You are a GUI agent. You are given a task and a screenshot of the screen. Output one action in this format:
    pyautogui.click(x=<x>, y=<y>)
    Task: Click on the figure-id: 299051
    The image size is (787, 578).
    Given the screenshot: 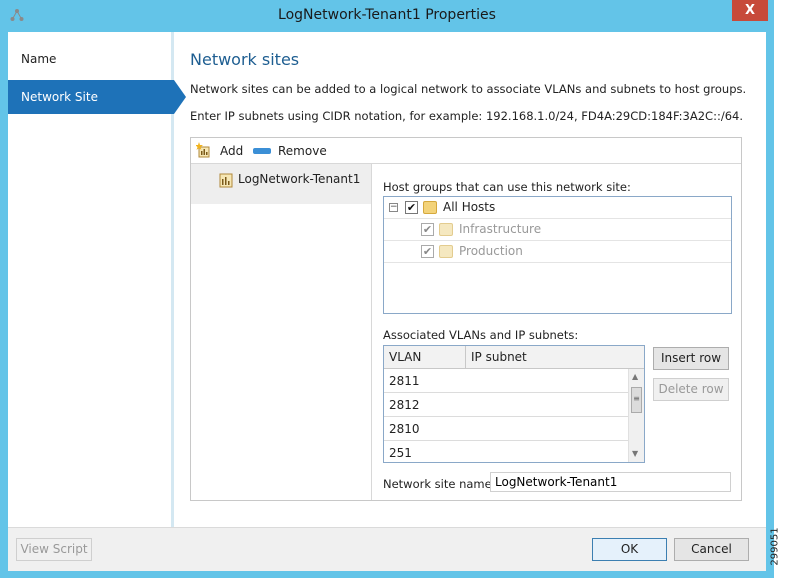 What is the action you would take?
    pyautogui.click(x=778, y=550)
    